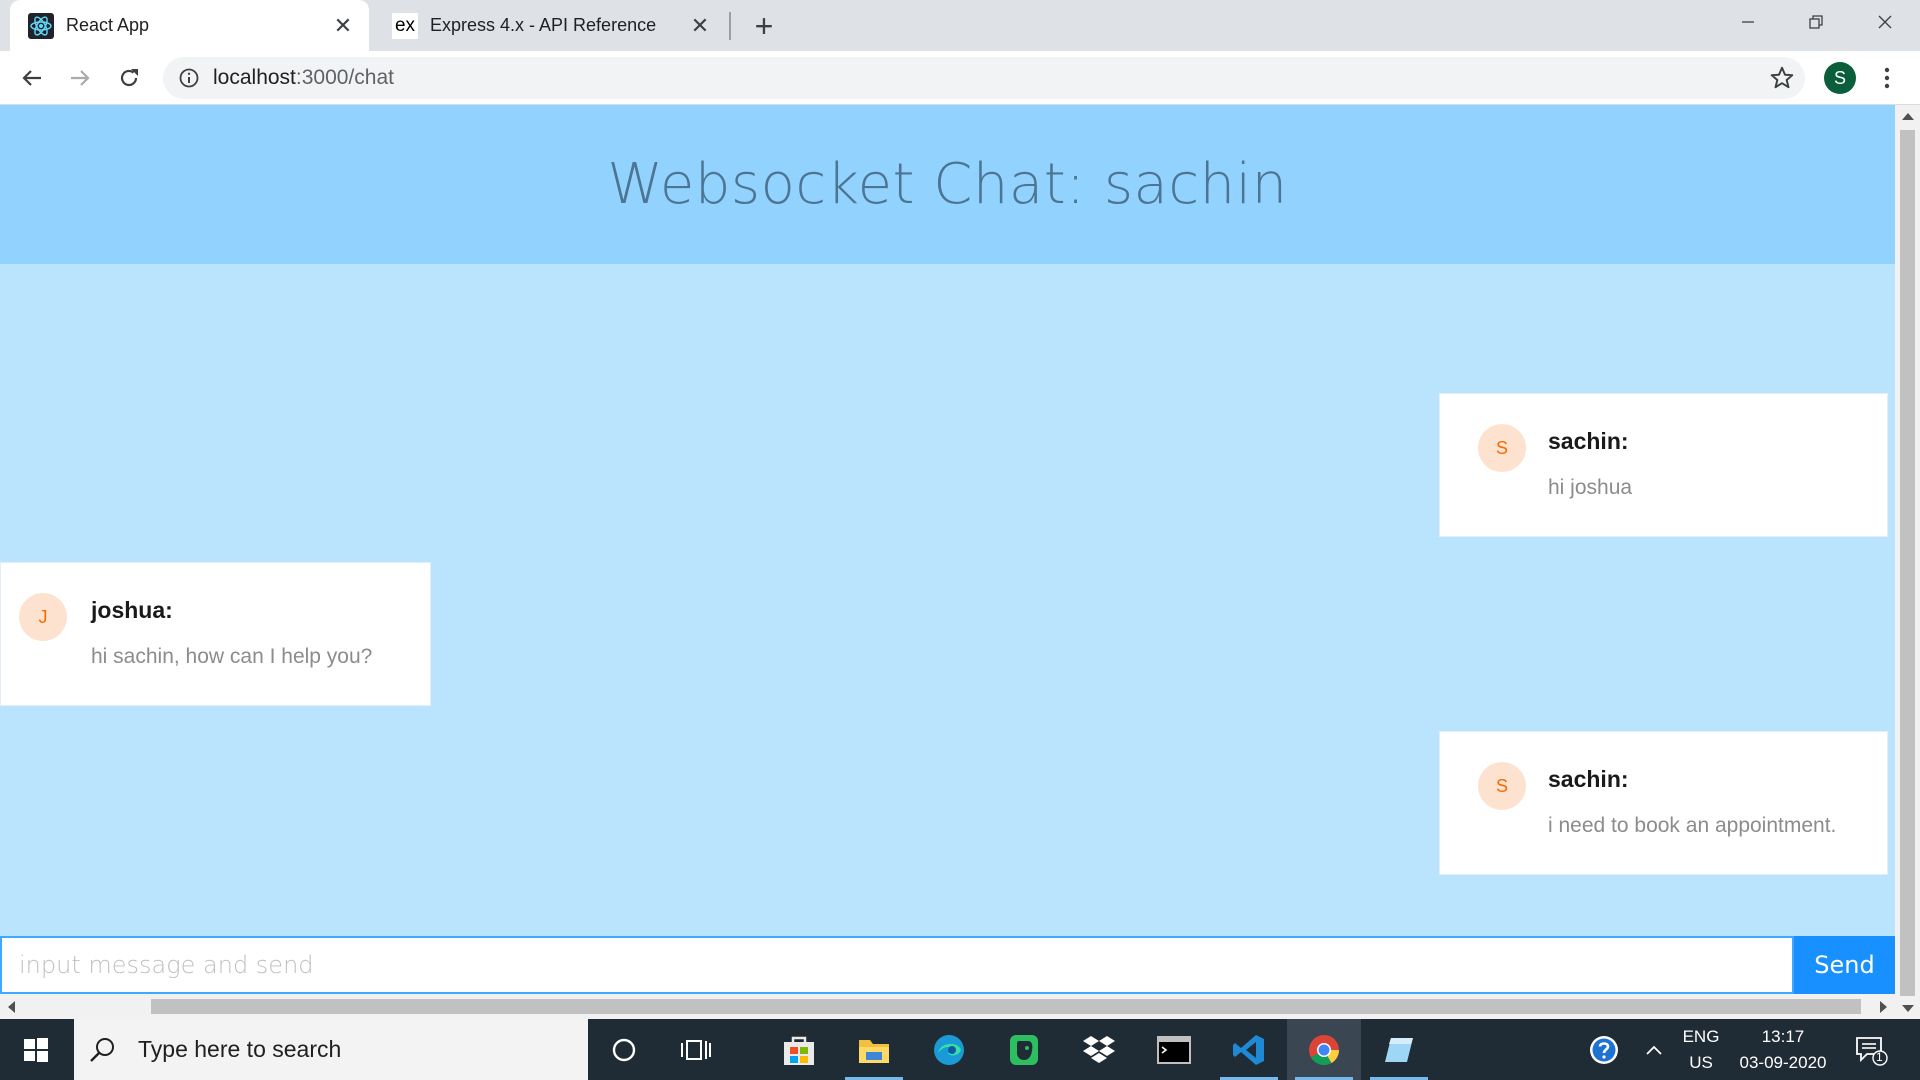 The image size is (1920, 1080). I want to click on tab-title: Express 4.x - API Reference, so click(543, 25).